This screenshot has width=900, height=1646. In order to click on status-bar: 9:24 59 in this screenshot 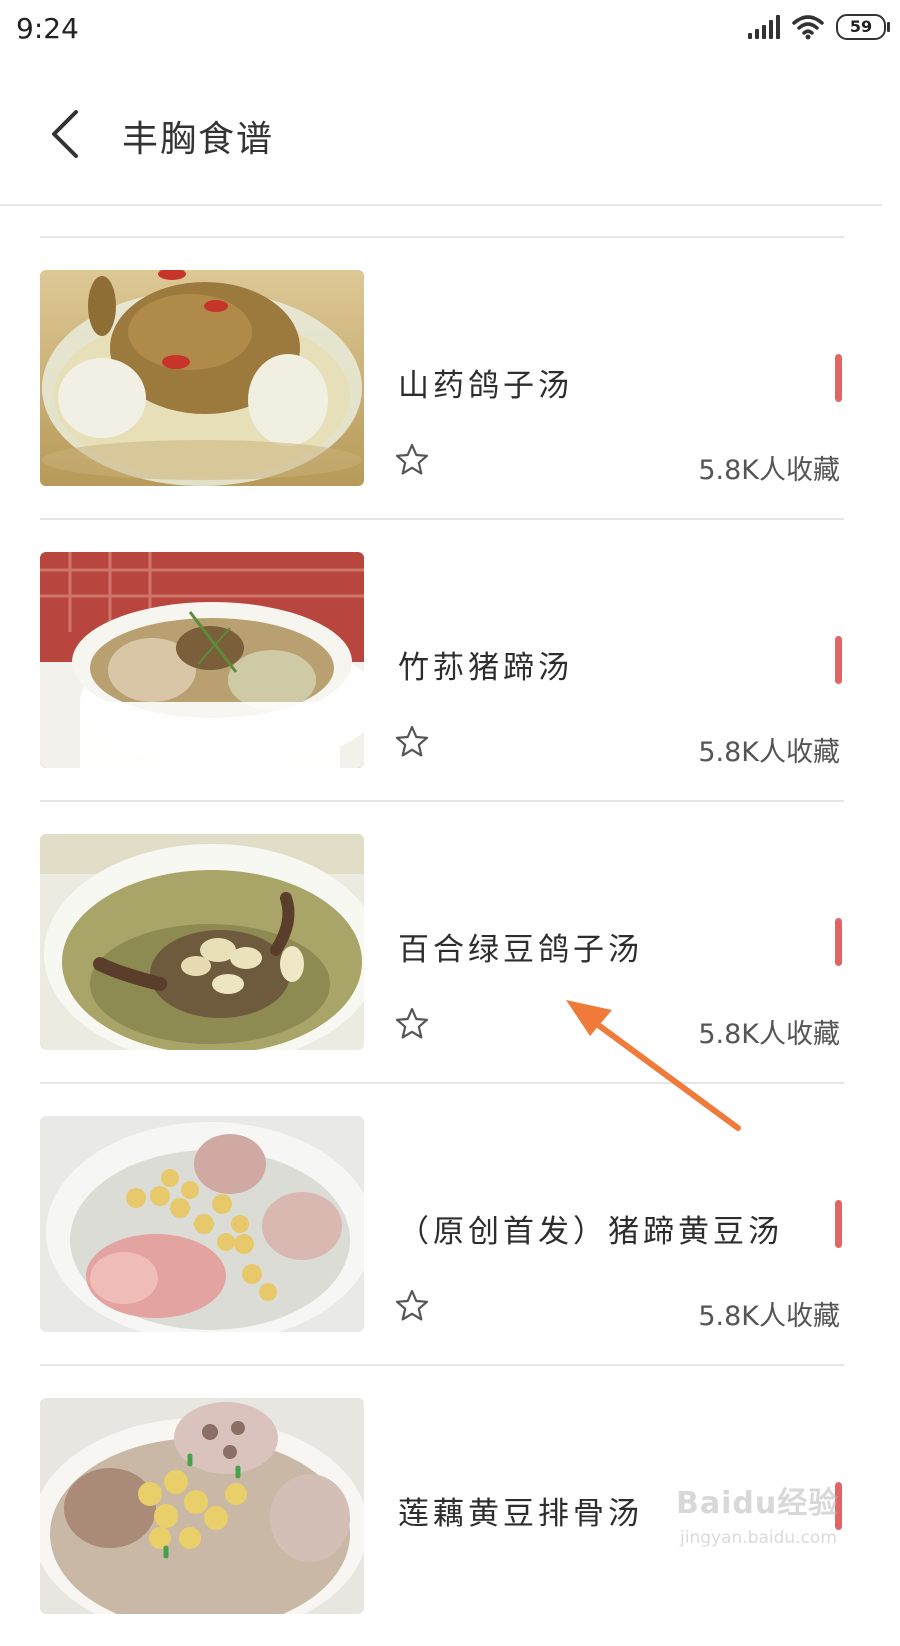, I will do `click(450, 31)`.